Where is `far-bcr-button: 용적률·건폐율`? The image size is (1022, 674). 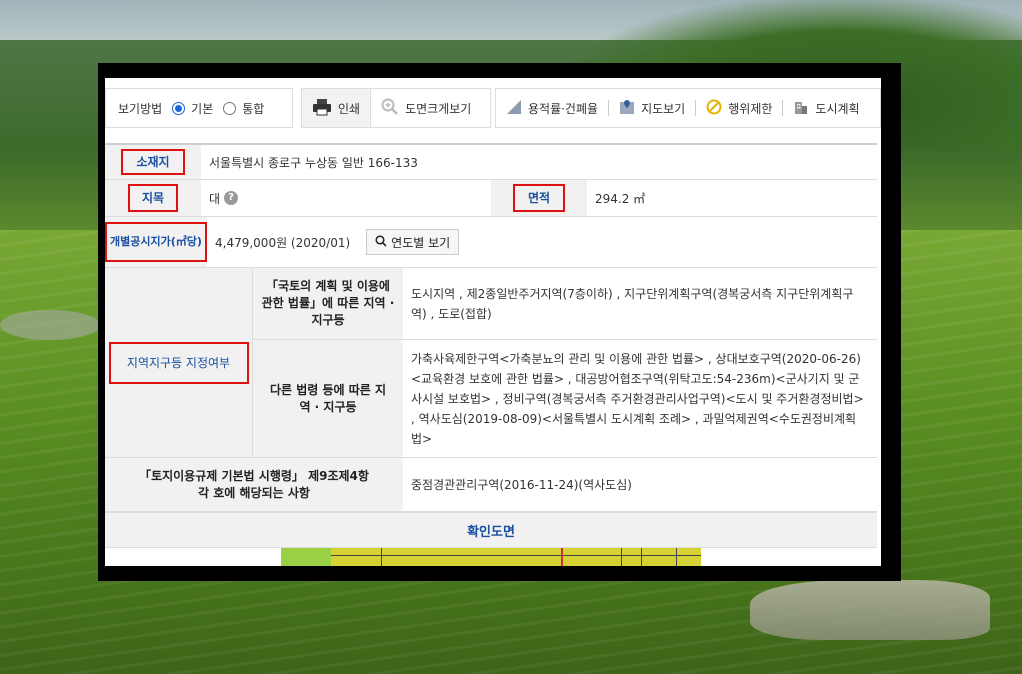
far-bcr-button: 용적률·건폐율 is located at coordinates (552, 108).